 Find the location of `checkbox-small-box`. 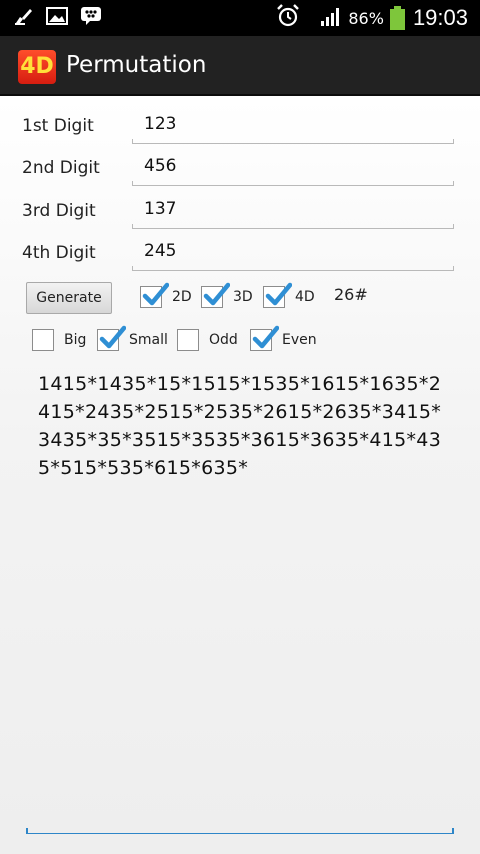

checkbox-small-box is located at coordinates (111, 338).